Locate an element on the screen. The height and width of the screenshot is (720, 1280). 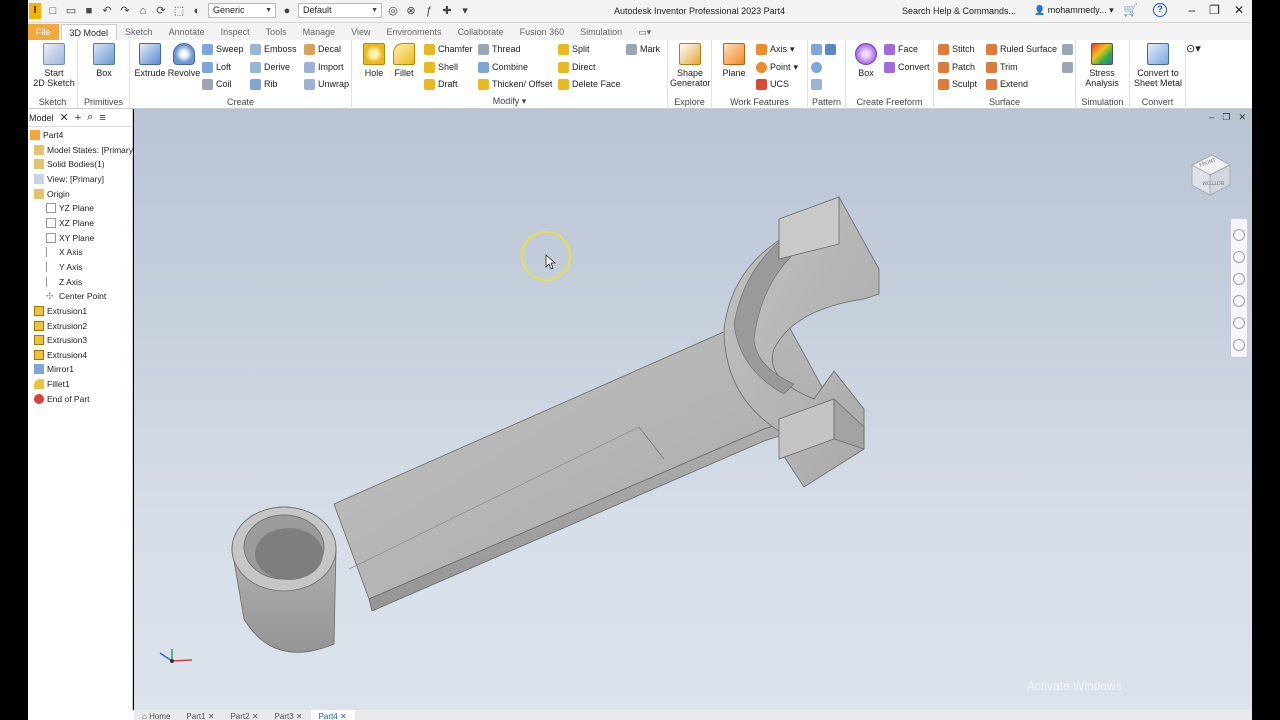
select-icon: ⬚ is located at coordinates (179, 11).